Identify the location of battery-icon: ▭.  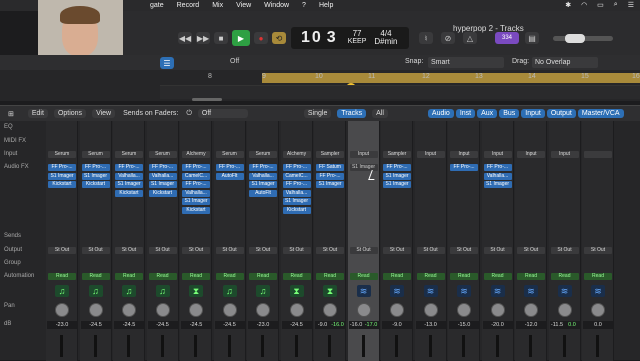
(600, 5).